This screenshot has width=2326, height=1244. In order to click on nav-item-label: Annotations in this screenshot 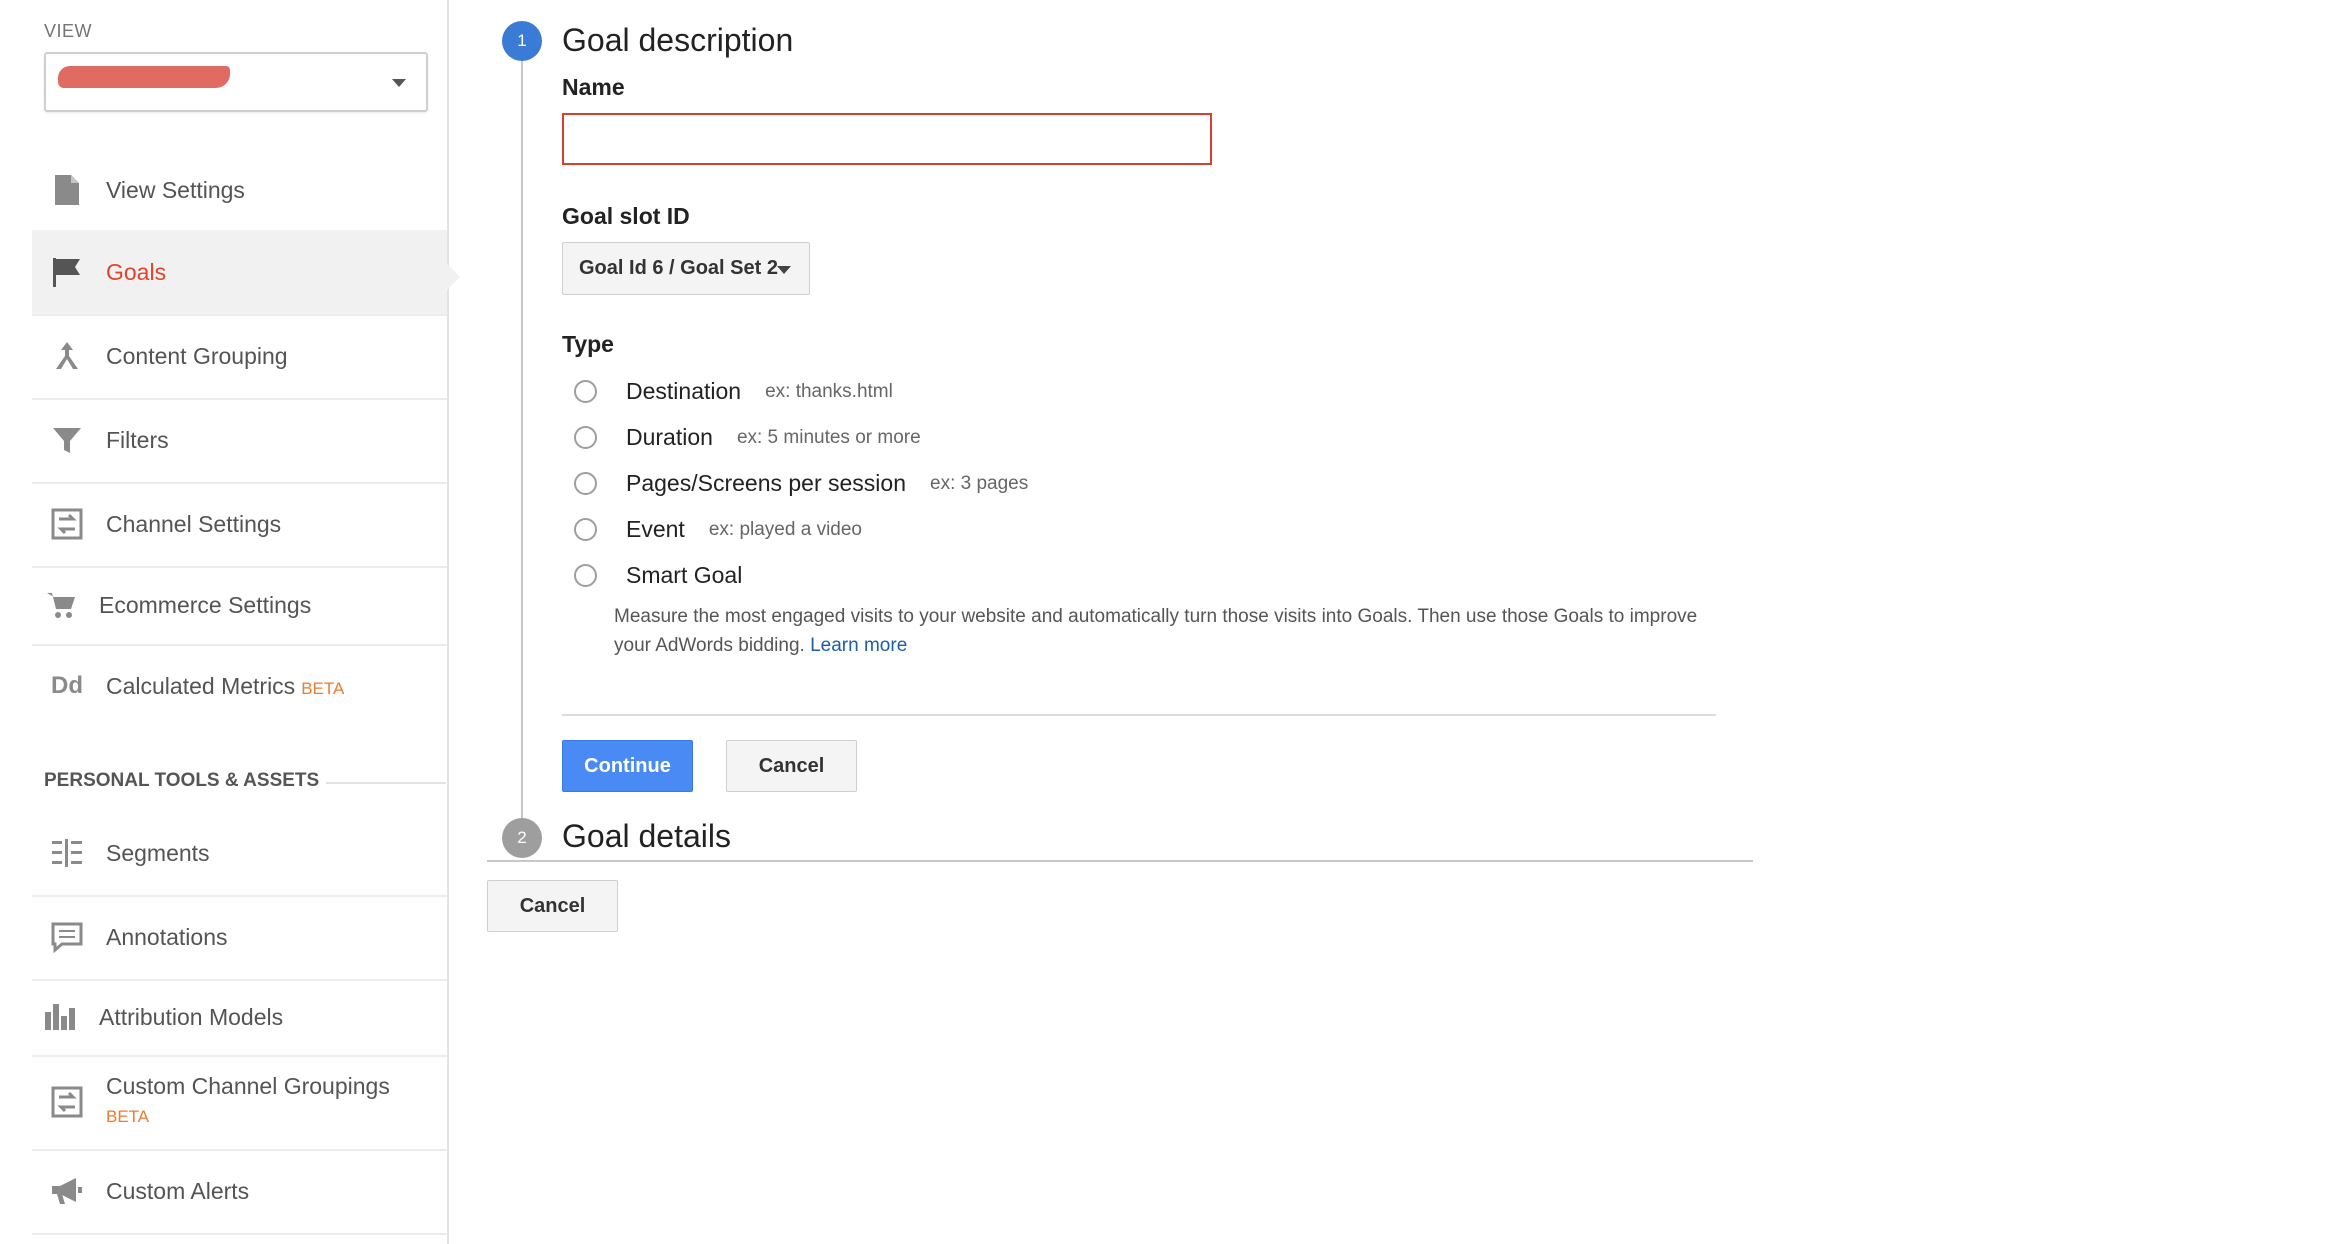, I will do `click(167, 936)`.